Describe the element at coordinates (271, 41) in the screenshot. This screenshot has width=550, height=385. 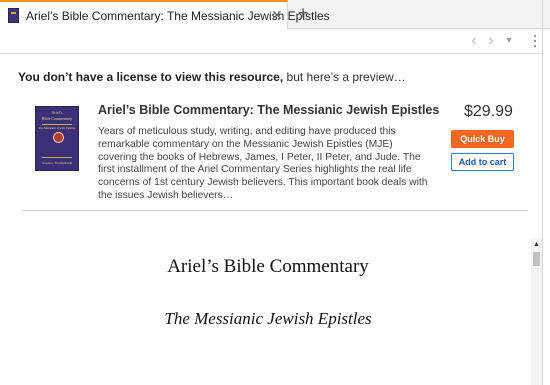
I see `toolbar: ‹ › ▾` at that location.